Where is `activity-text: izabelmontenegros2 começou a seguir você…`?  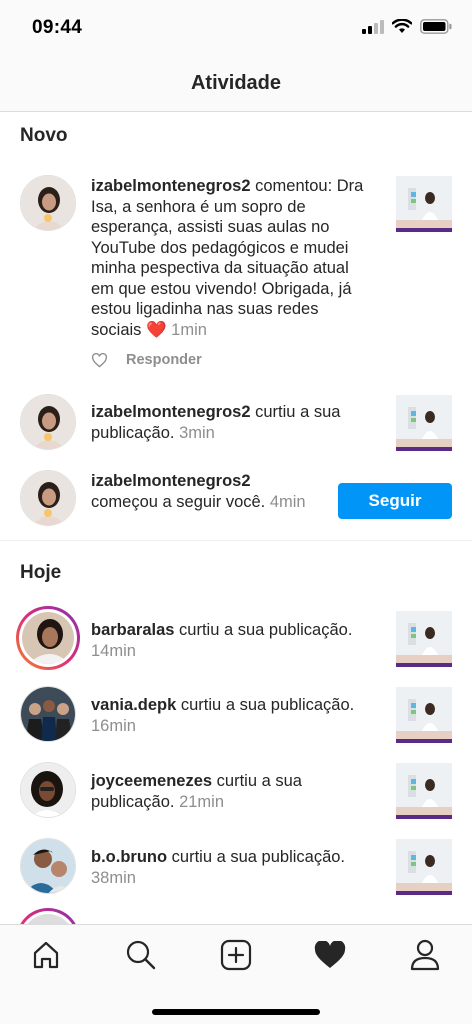
activity-text: izabelmontenegros2 começou a seguir você… is located at coordinates (206, 491).